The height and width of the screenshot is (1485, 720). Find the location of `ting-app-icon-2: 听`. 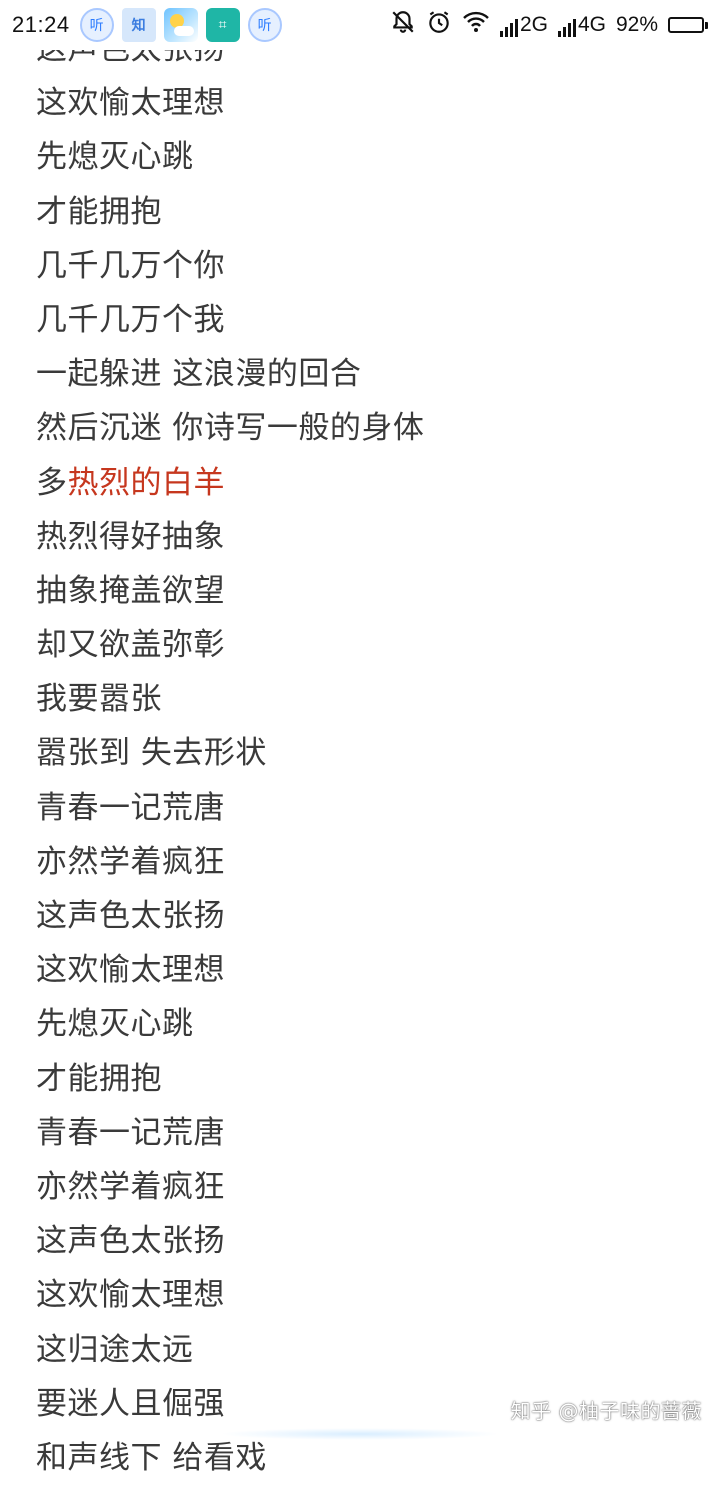

ting-app-icon-2: 听 is located at coordinates (264, 25).